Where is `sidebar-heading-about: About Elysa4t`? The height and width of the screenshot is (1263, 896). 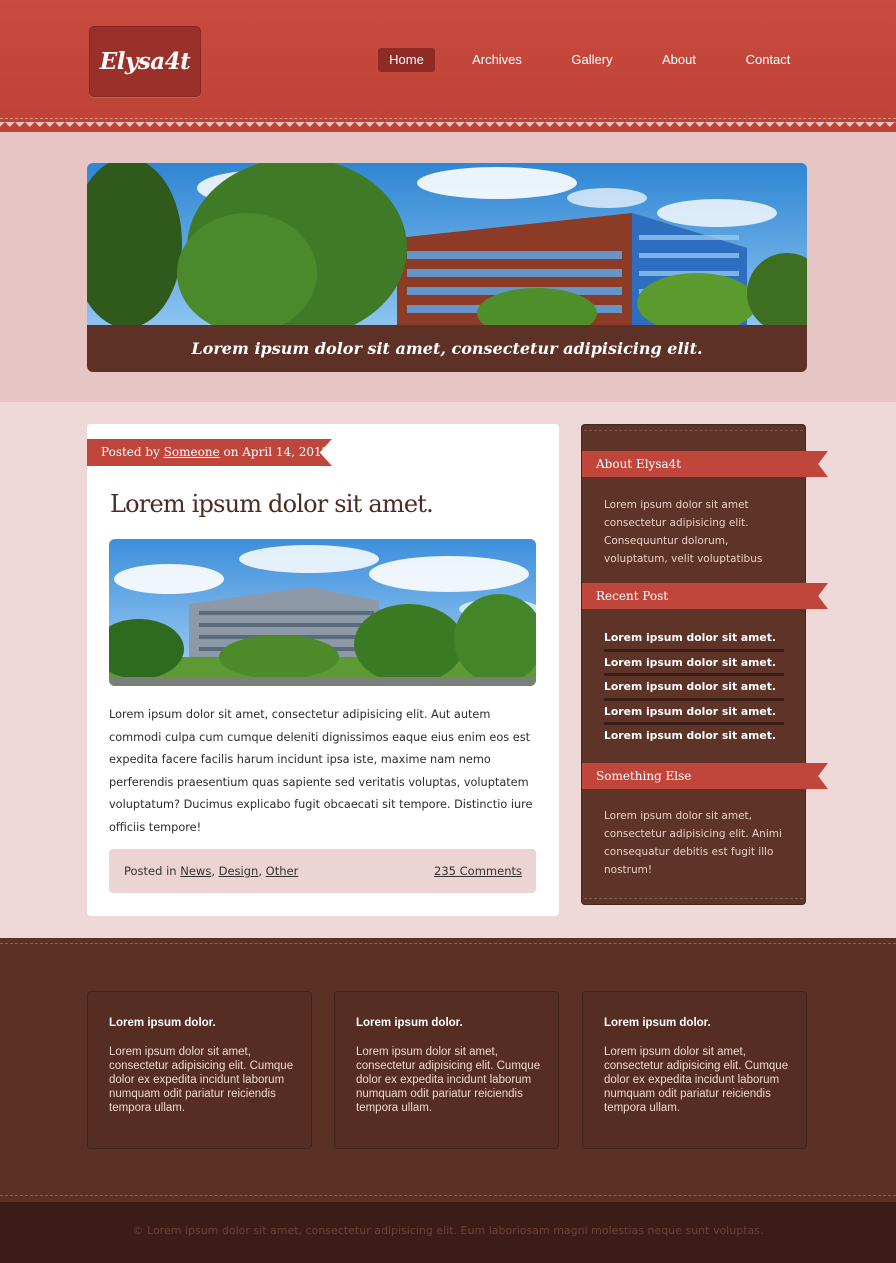 sidebar-heading-about: About Elysa4t is located at coordinates (705, 464).